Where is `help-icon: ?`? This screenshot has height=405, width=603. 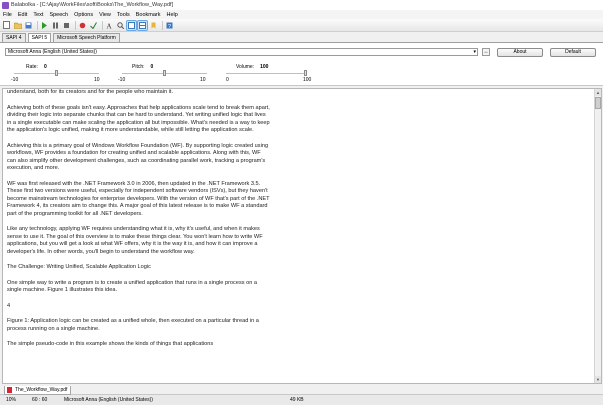
help-icon: ? is located at coordinates (169, 25).